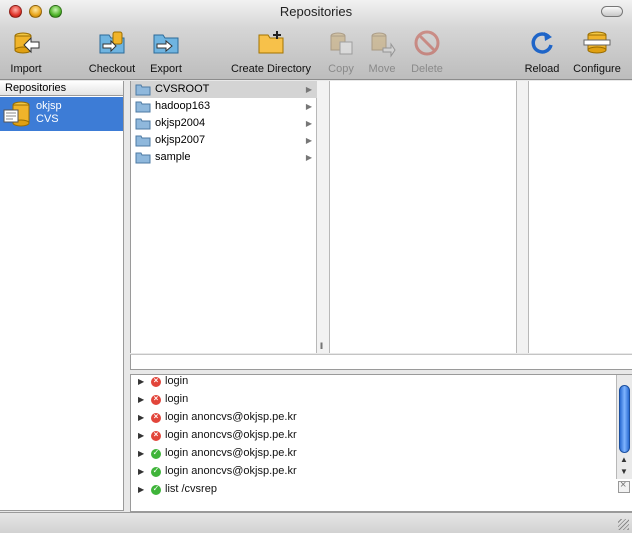 This screenshot has width=632, height=533. I want to click on column-resize-handle: ll, so click(323, 217).